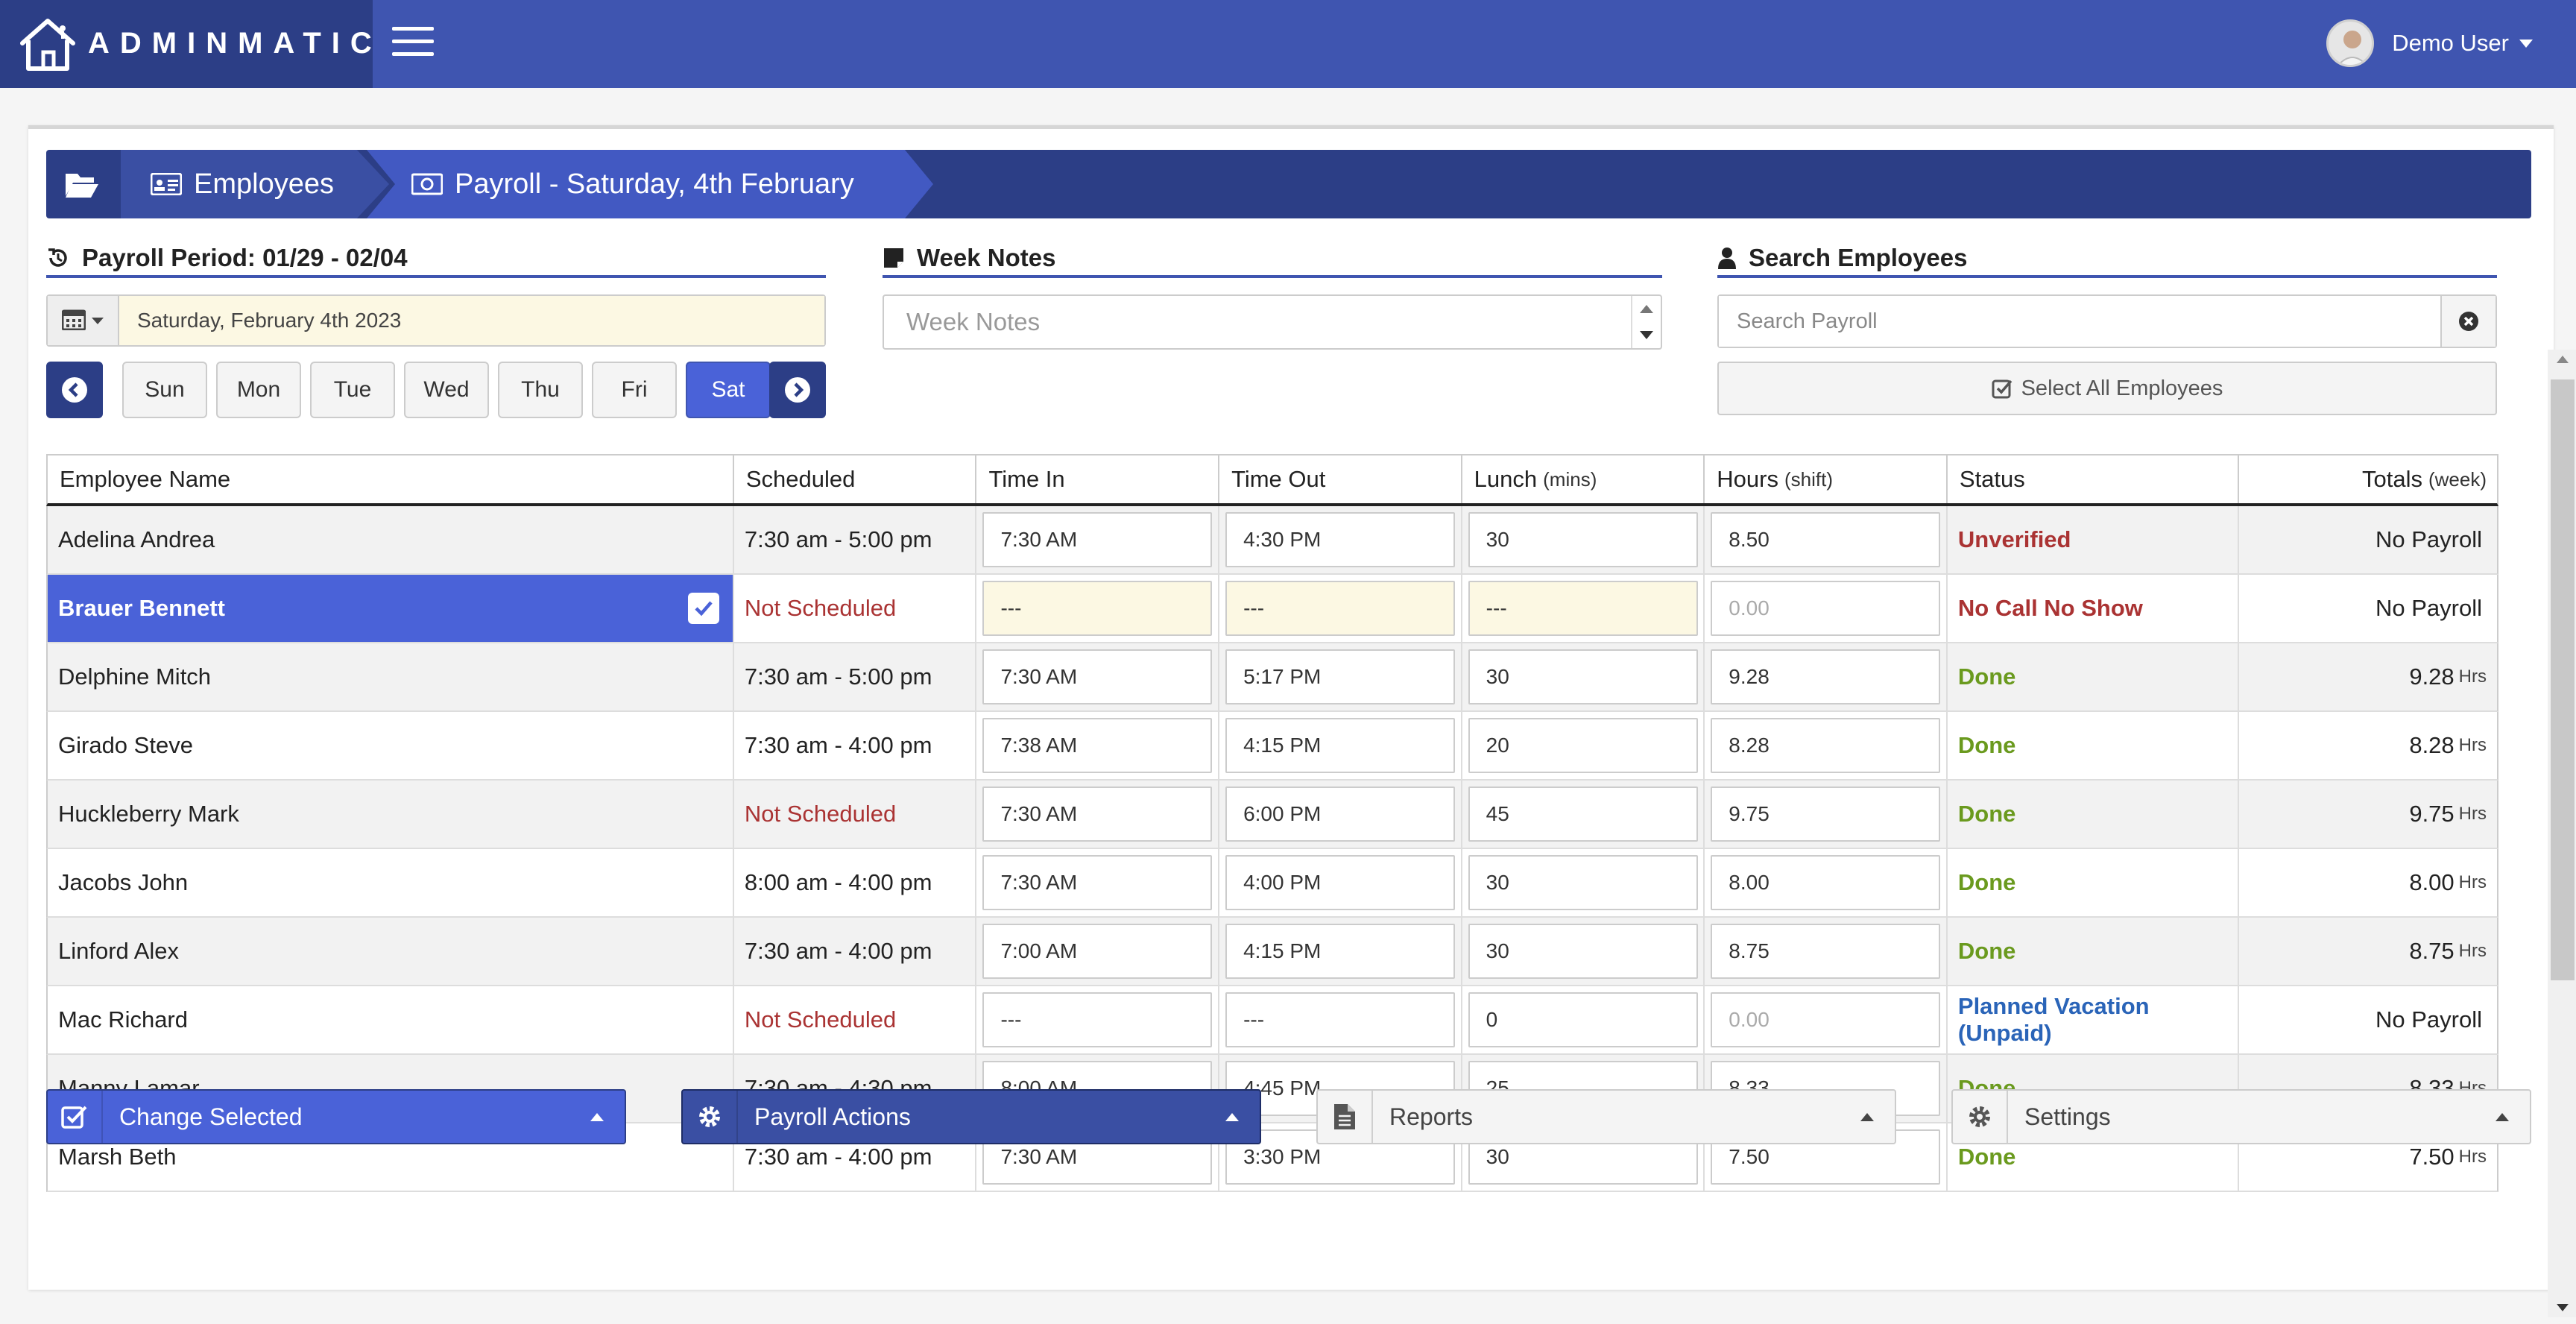 This screenshot has height=1324, width=2576. Describe the element at coordinates (1340, 676) in the screenshot. I see `time-out-input: 5:17 PM` at that location.